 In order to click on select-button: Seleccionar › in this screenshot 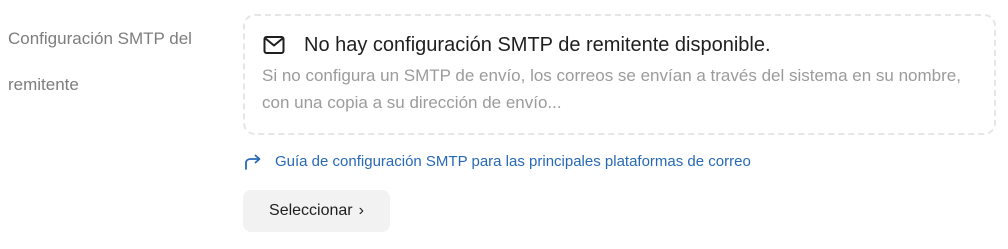, I will do `click(316, 211)`.